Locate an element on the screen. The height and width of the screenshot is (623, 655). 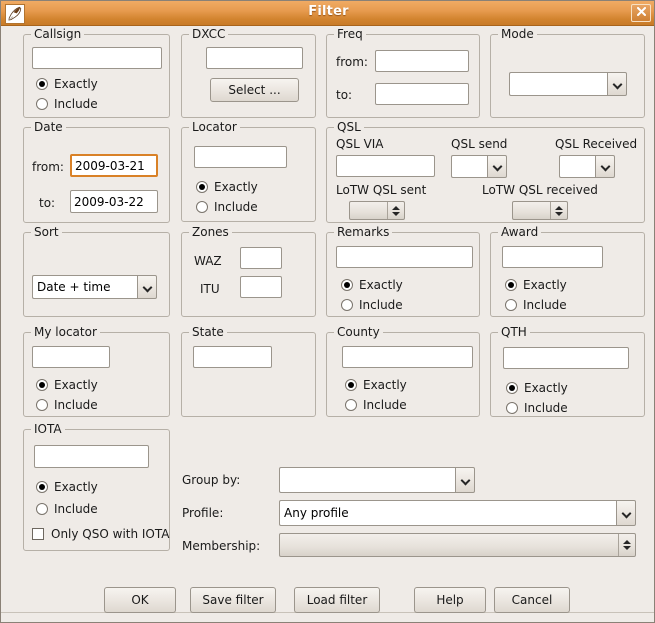
my-locator-include-radio: Include is located at coordinates (67, 405).